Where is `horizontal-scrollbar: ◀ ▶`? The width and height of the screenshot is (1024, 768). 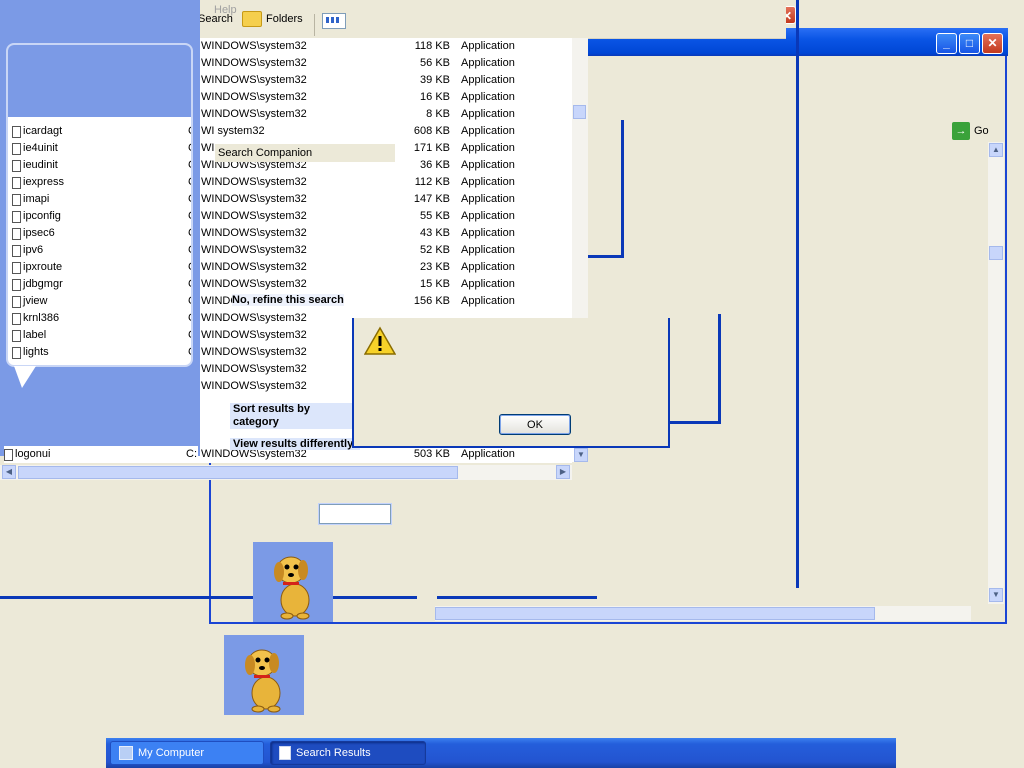
horizontal-scrollbar: ◀ ▶ is located at coordinates (286, 472).